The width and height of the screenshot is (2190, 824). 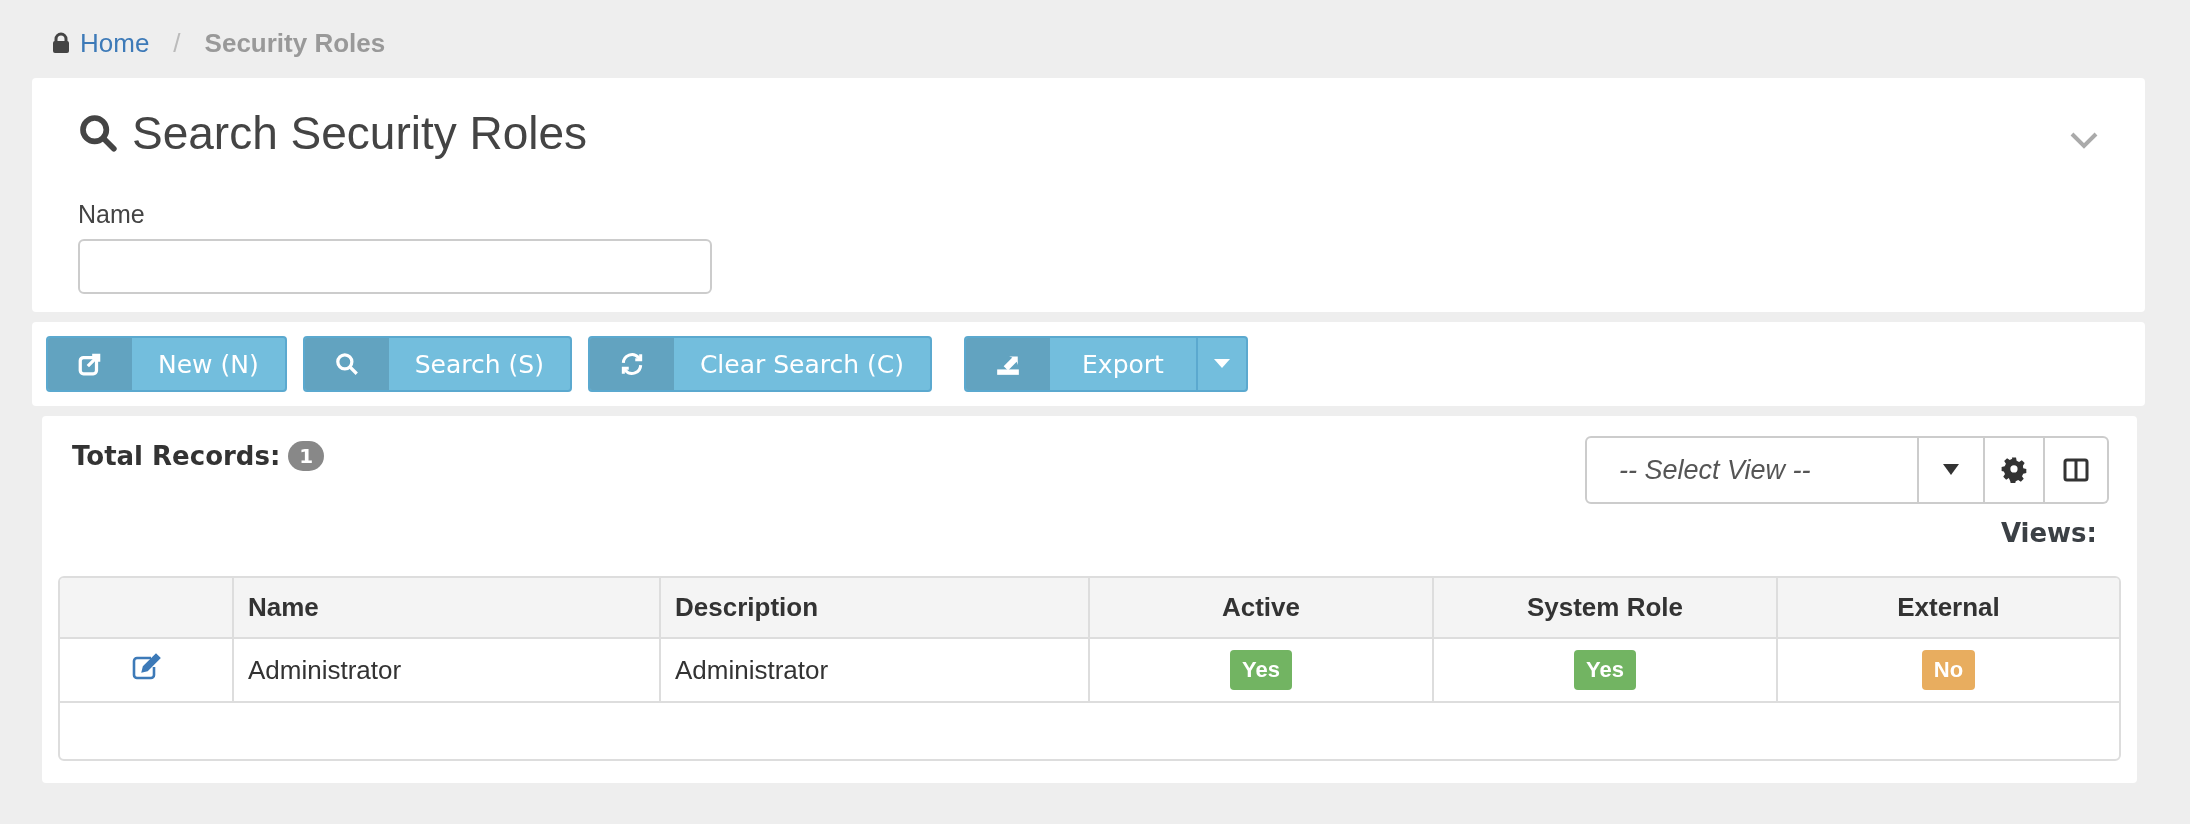 I want to click on toolbar-button: Search (S), so click(x=437, y=364).